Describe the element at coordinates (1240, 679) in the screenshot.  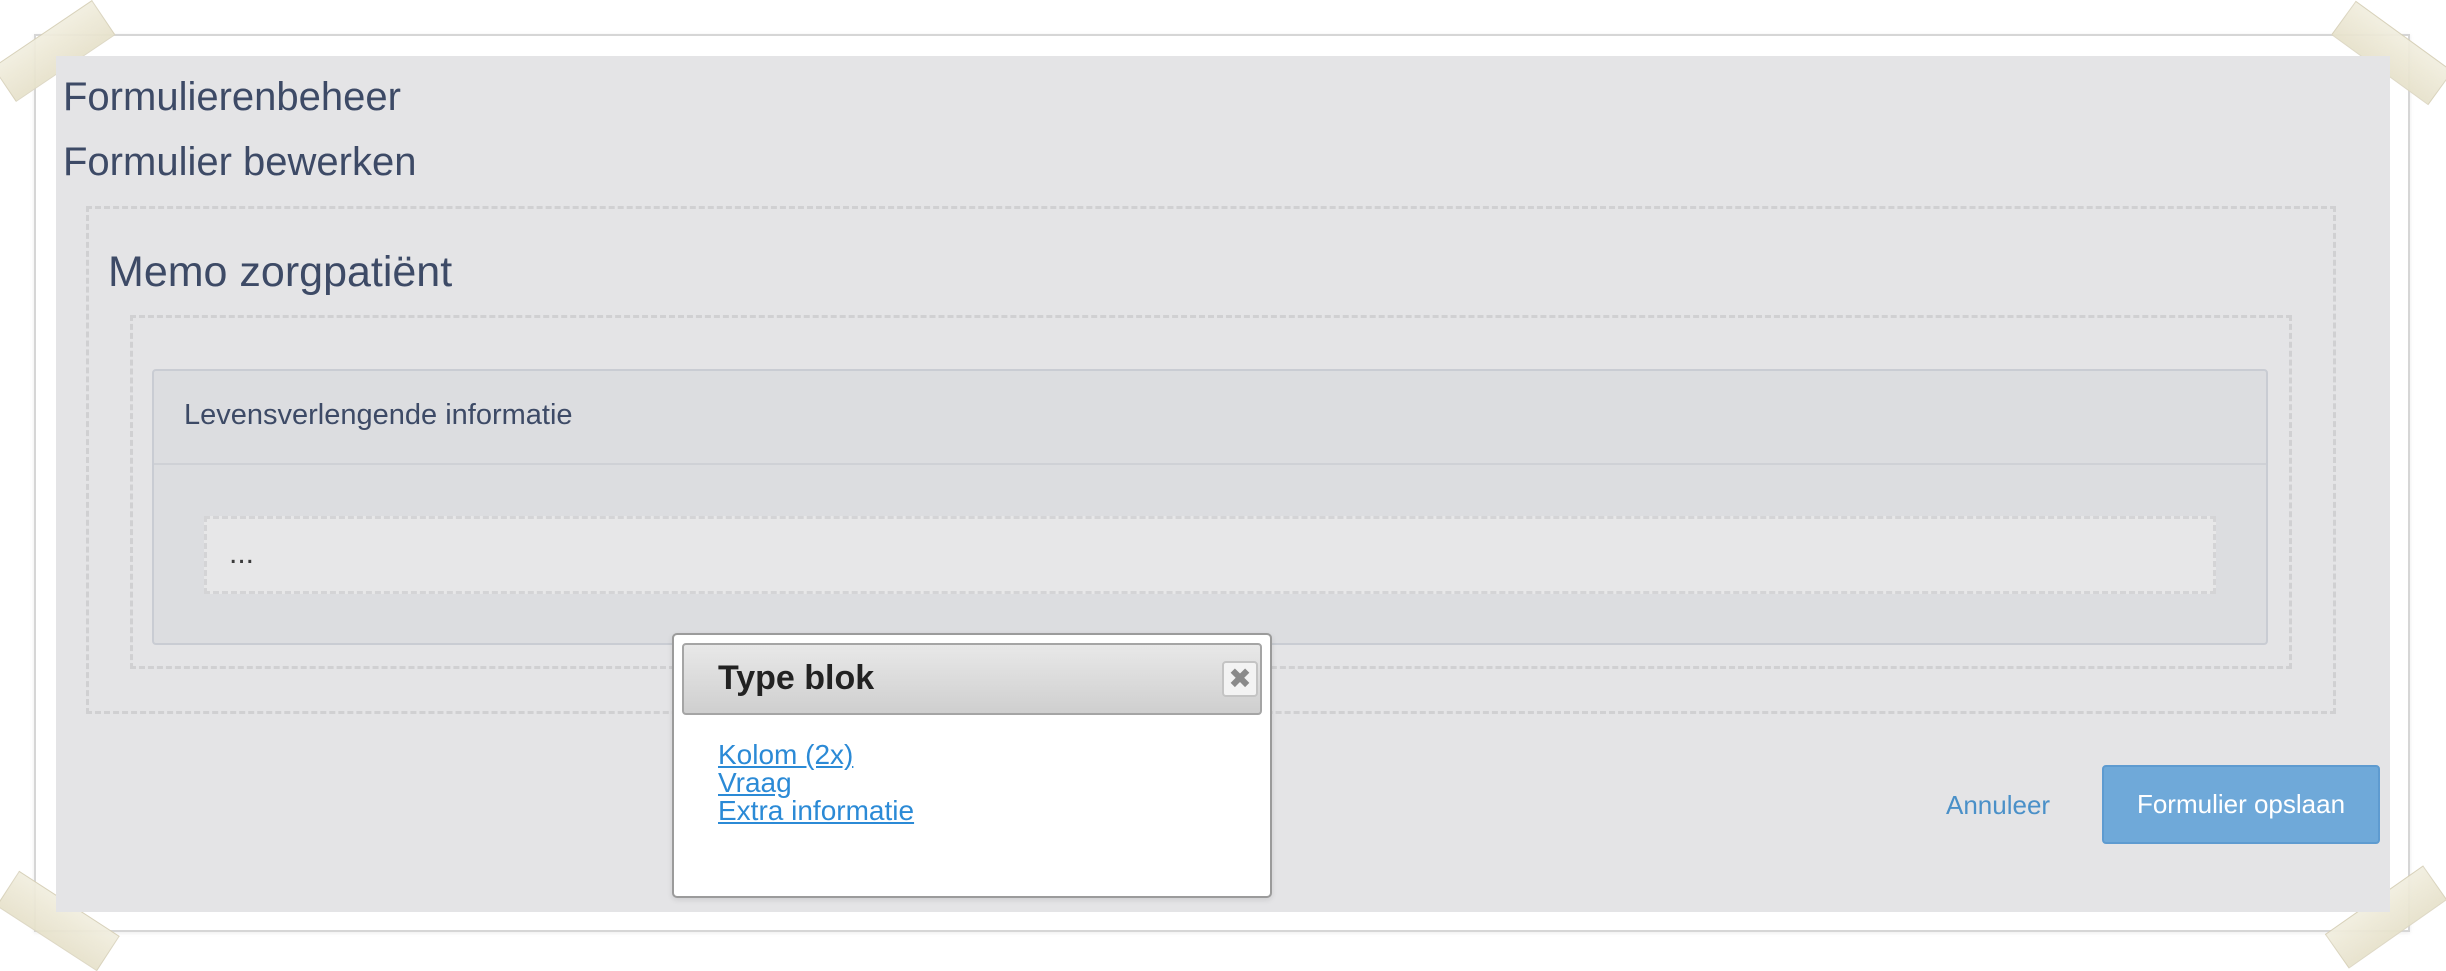
I see `close-icon: ✖` at that location.